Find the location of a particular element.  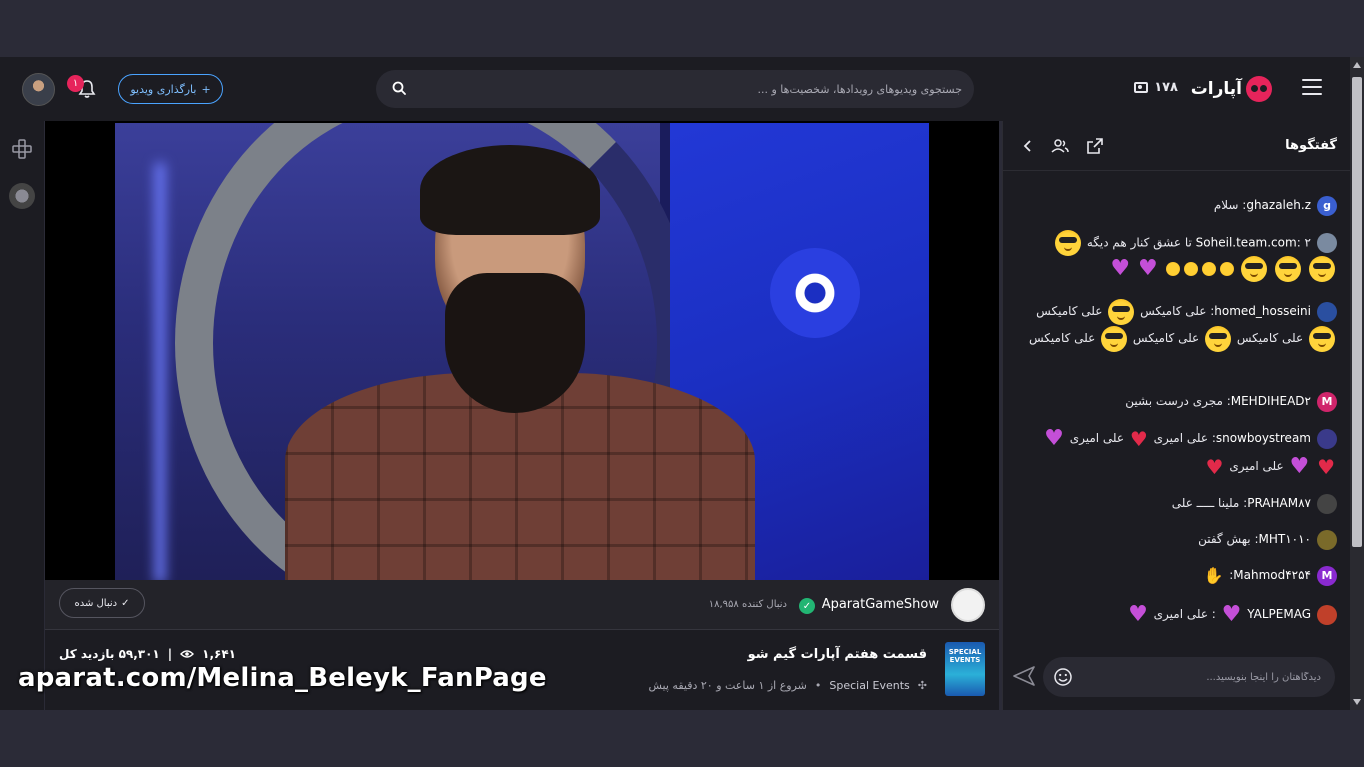

plus-icon: + is located at coordinates (206, 89).